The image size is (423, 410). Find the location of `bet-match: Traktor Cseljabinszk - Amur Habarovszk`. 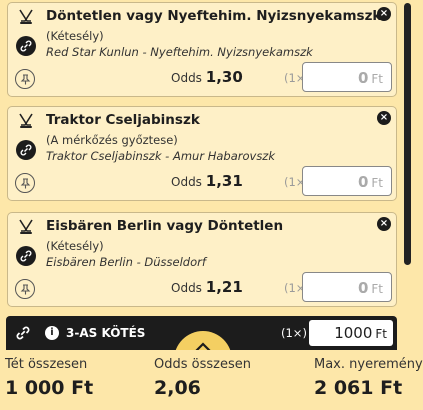

bet-match: Traktor Cseljabinszk - Amur Habarovszk is located at coordinates (161, 156).